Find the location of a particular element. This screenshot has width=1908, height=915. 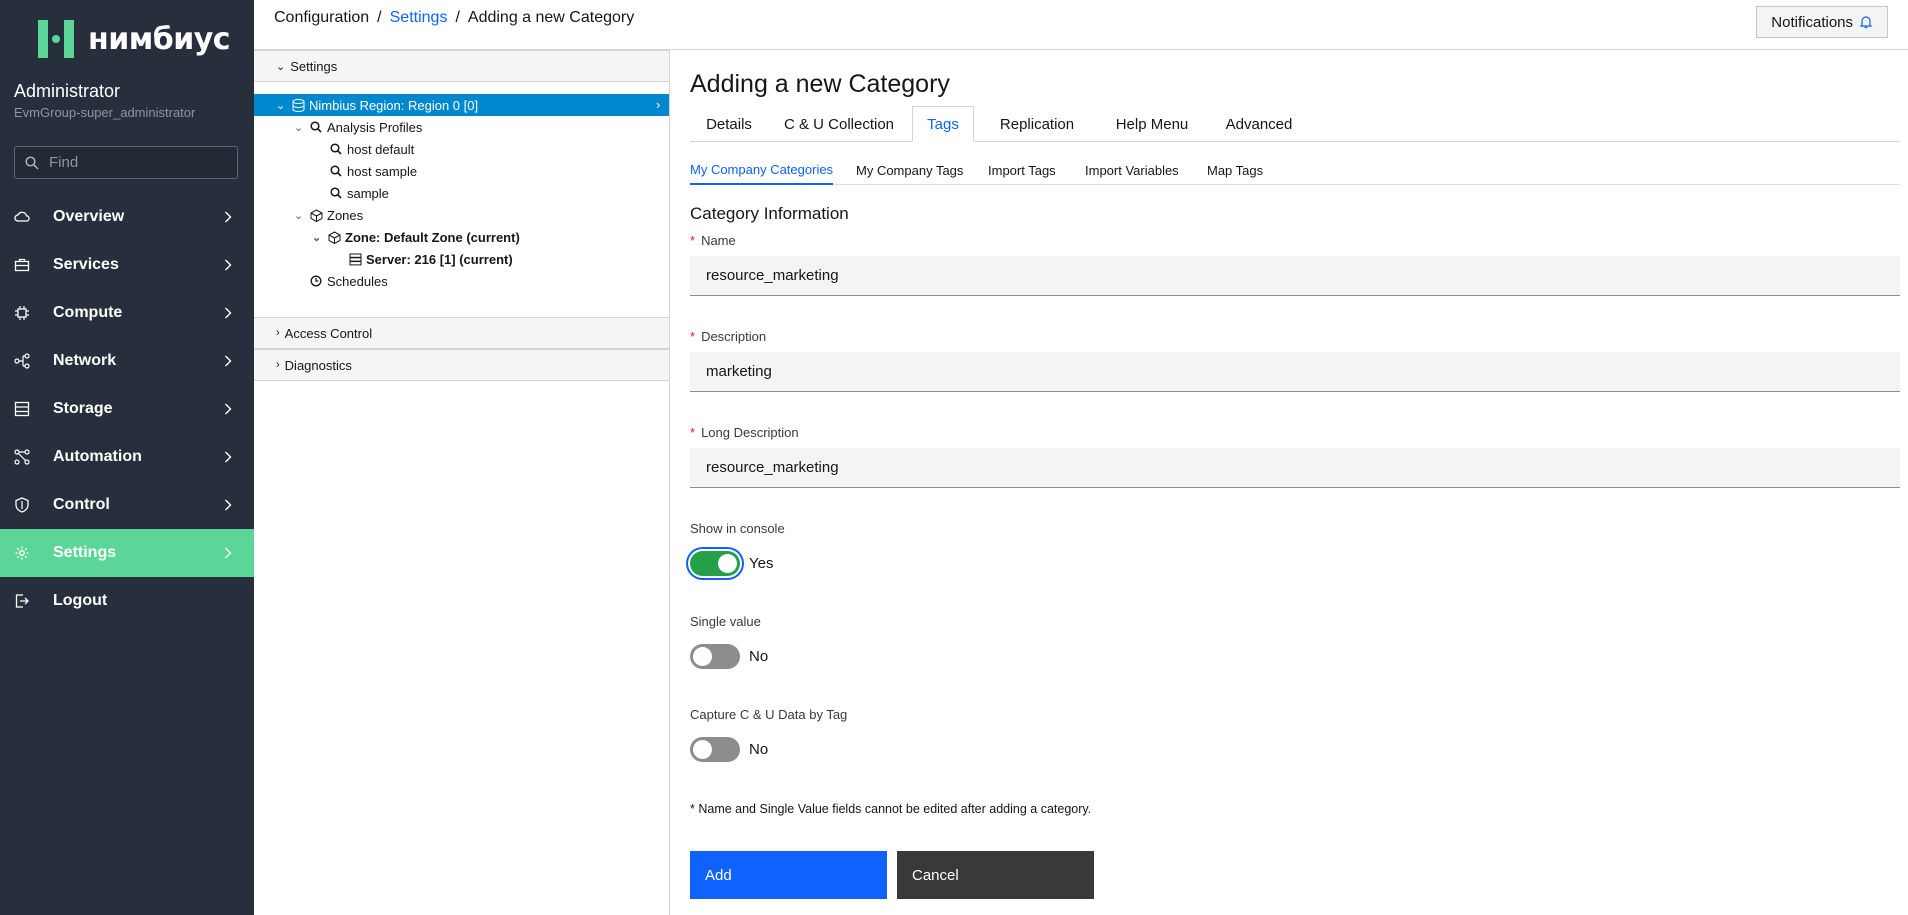

subtab-my-company-categories: My Company Categories is located at coordinates (762, 170).